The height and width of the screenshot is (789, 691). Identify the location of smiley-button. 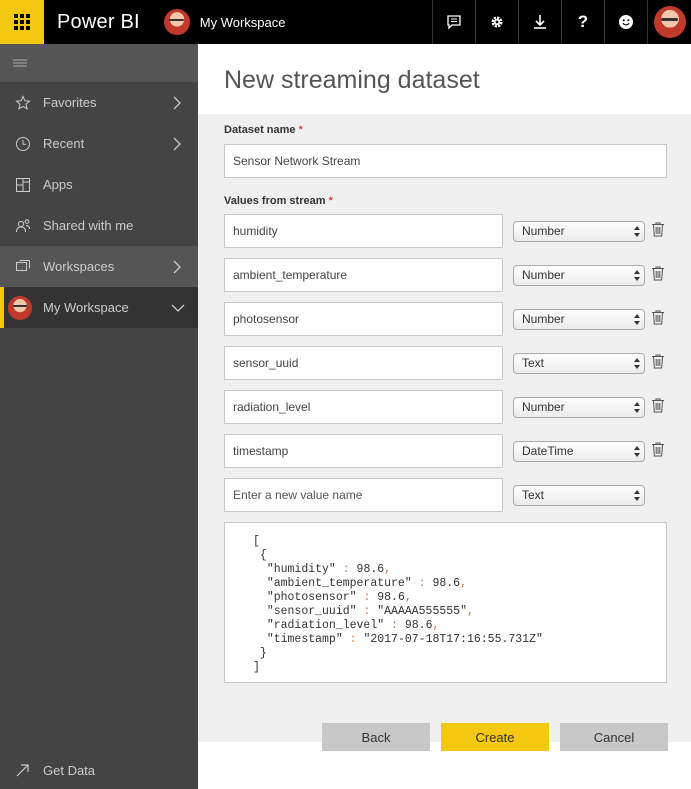
(625, 22).